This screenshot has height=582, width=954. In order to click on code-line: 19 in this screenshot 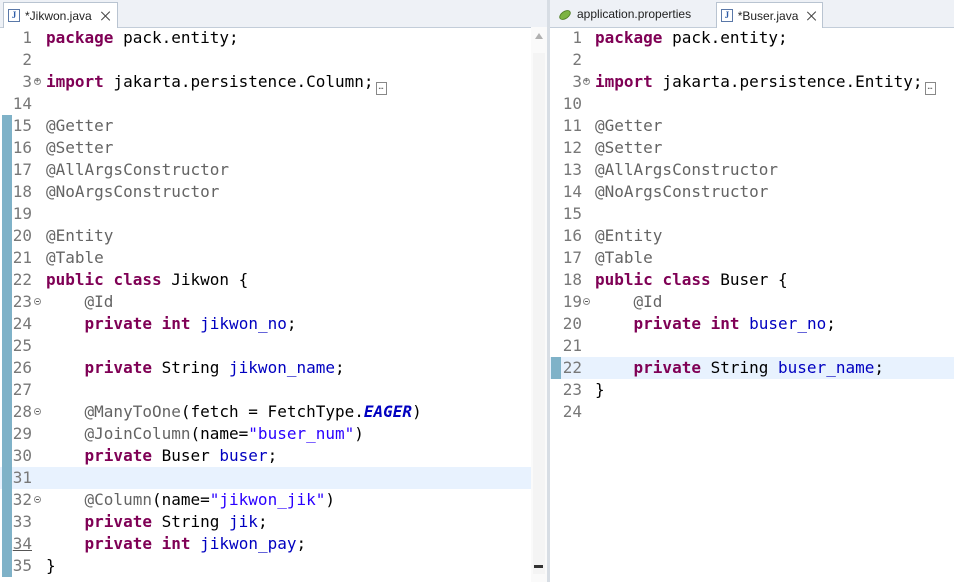, I will do `click(273, 214)`.